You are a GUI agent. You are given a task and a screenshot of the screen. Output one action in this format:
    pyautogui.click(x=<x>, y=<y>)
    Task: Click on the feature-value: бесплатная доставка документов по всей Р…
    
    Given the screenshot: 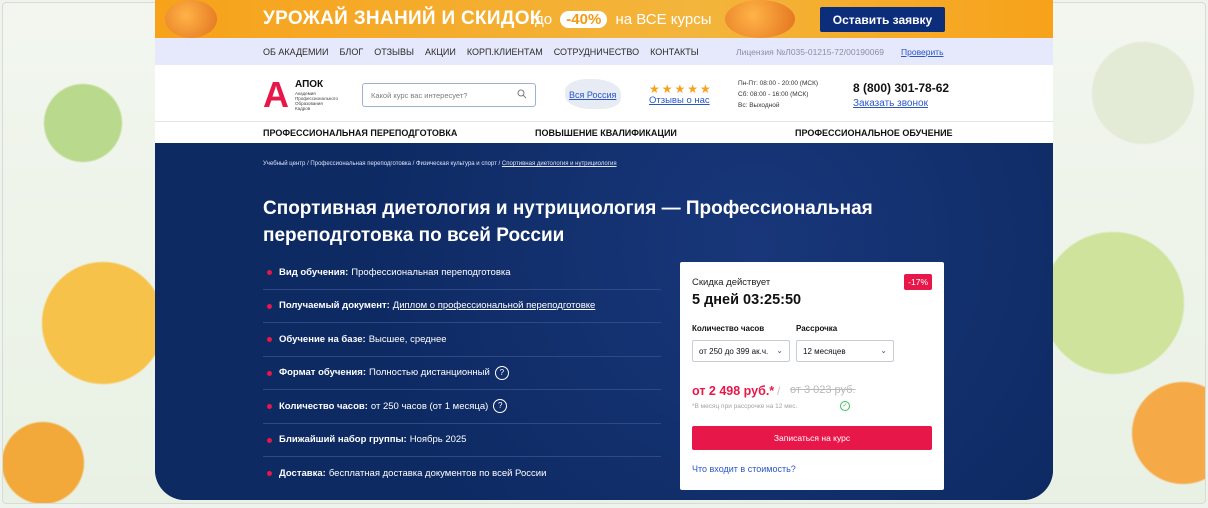 What is the action you would take?
    pyautogui.click(x=437, y=474)
    